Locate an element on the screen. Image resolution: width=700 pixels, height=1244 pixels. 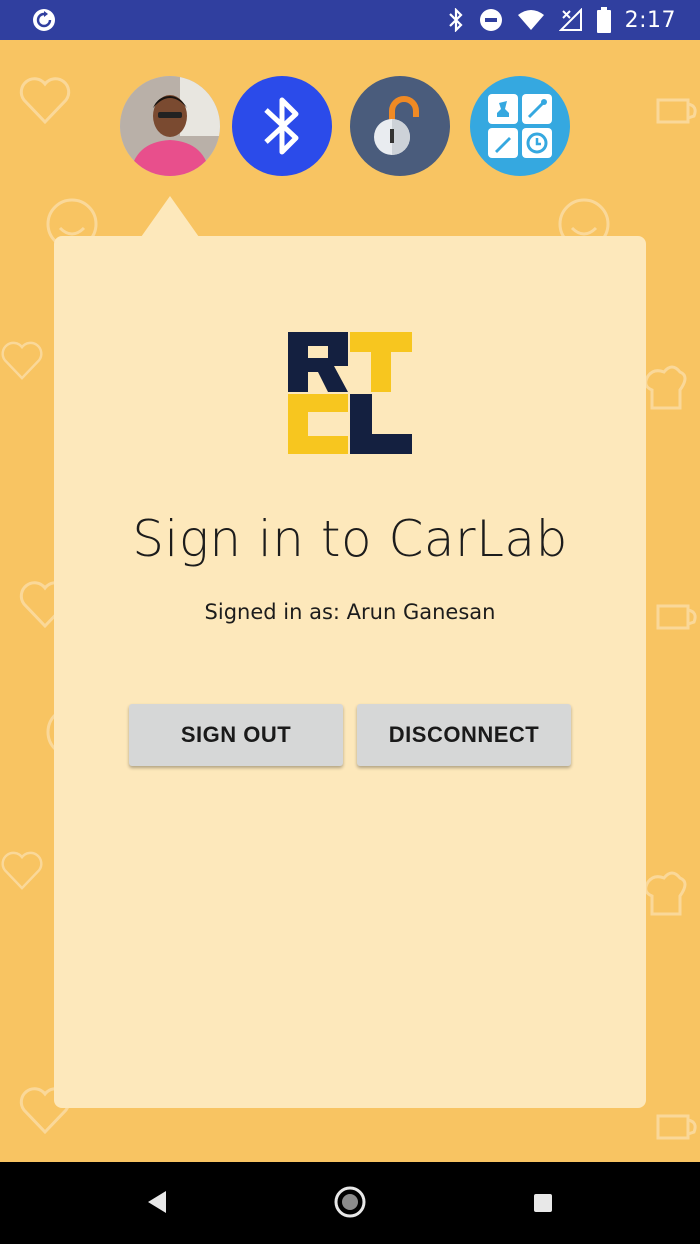
unlock-button is located at coordinates (400, 126).